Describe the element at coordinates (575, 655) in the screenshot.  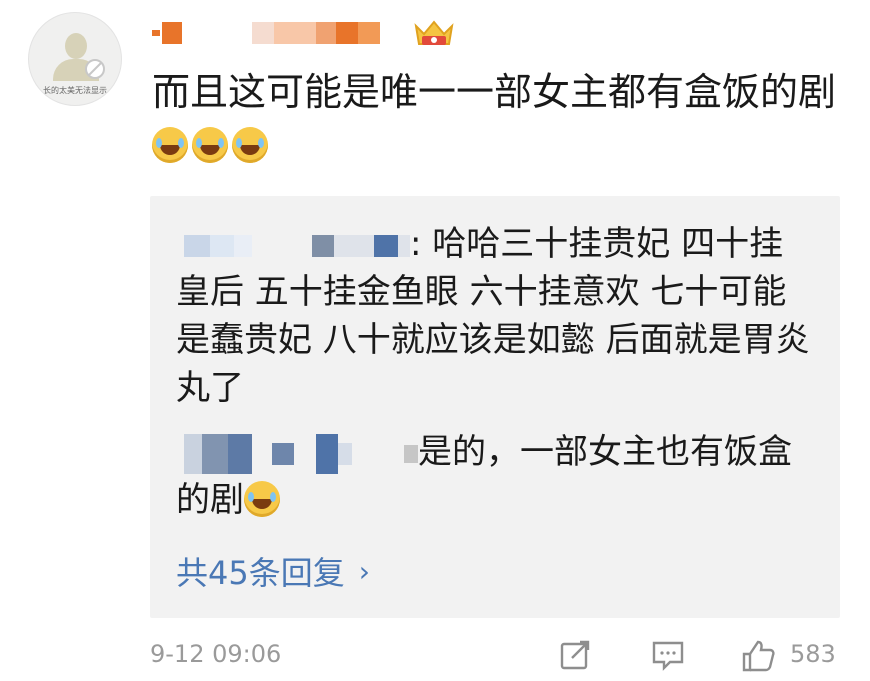
I see `share-icon` at that location.